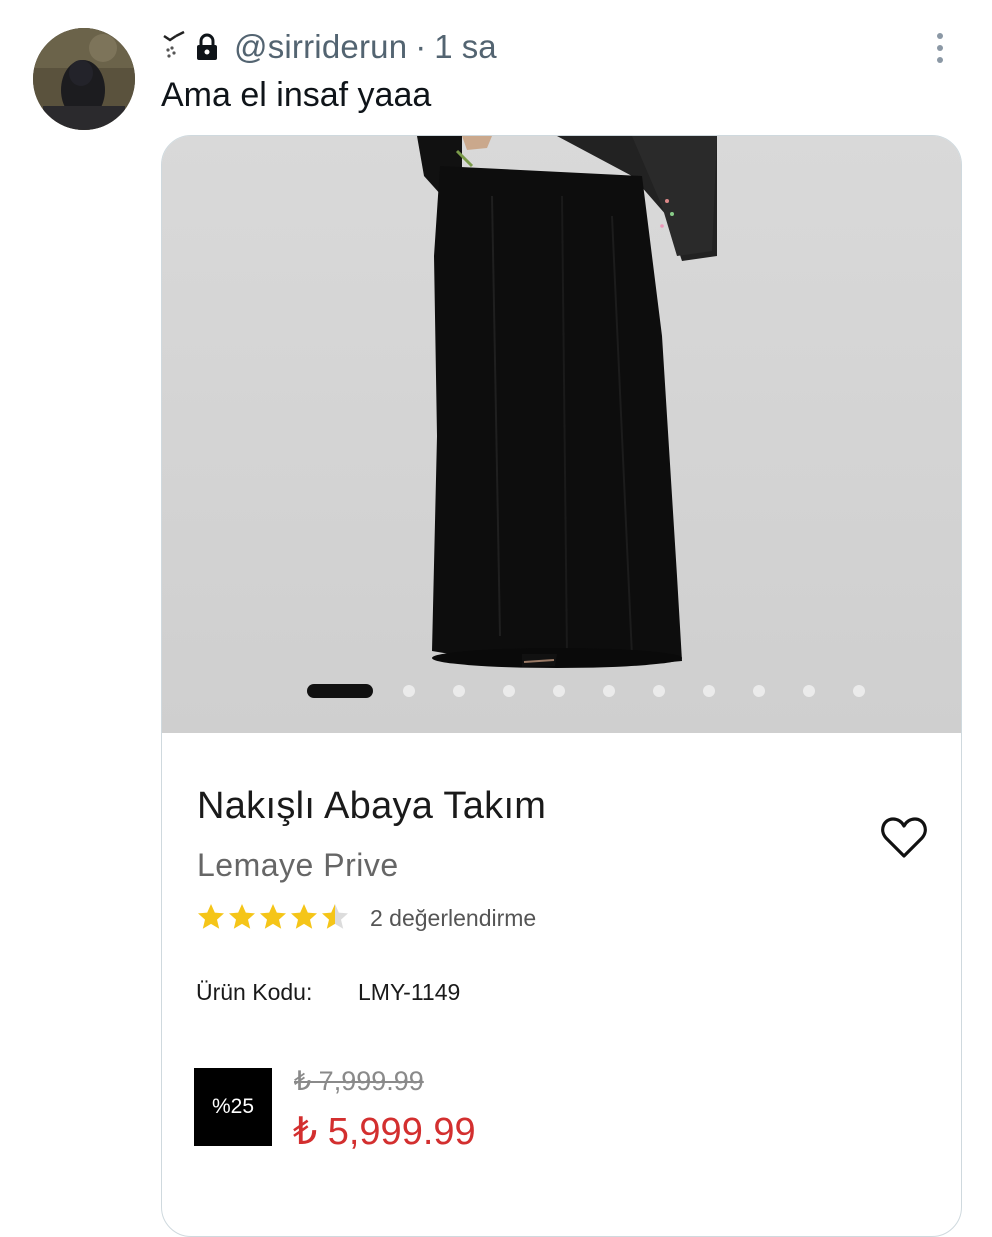  What do you see at coordinates (465, 47) in the screenshot?
I see `tweet-time: 1 sa` at bounding box center [465, 47].